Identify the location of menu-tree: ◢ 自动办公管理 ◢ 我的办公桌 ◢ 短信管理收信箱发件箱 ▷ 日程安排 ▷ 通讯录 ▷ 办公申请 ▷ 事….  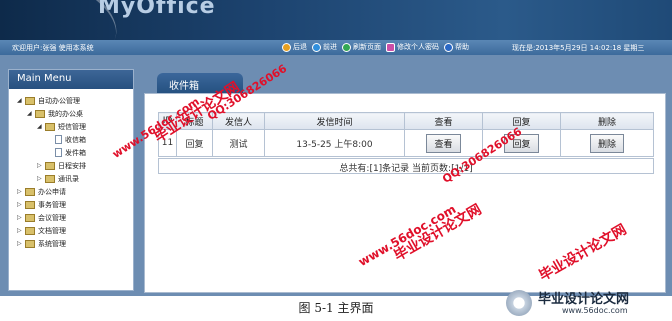
(71, 169).